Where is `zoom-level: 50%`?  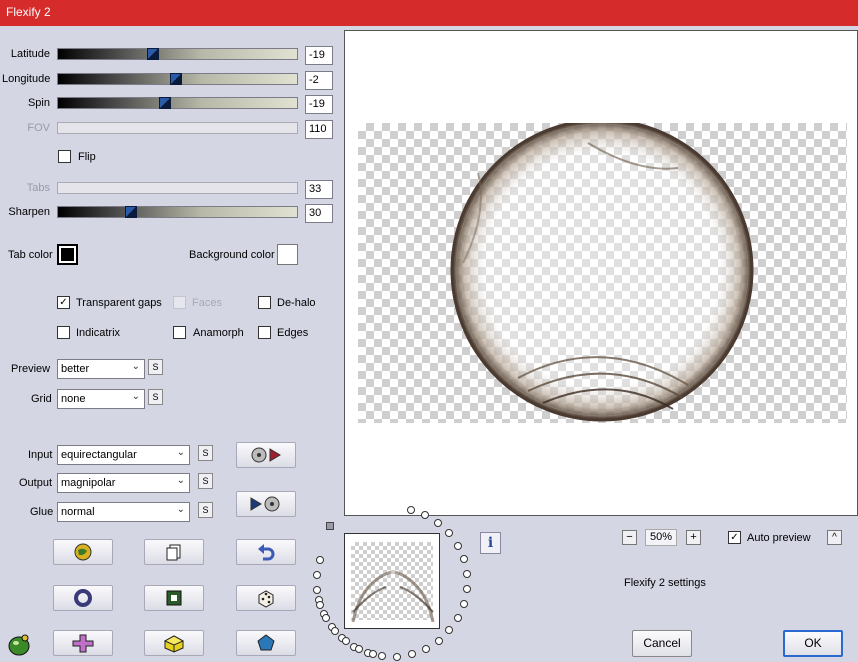 zoom-level: 50% is located at coordinates (661, 537).